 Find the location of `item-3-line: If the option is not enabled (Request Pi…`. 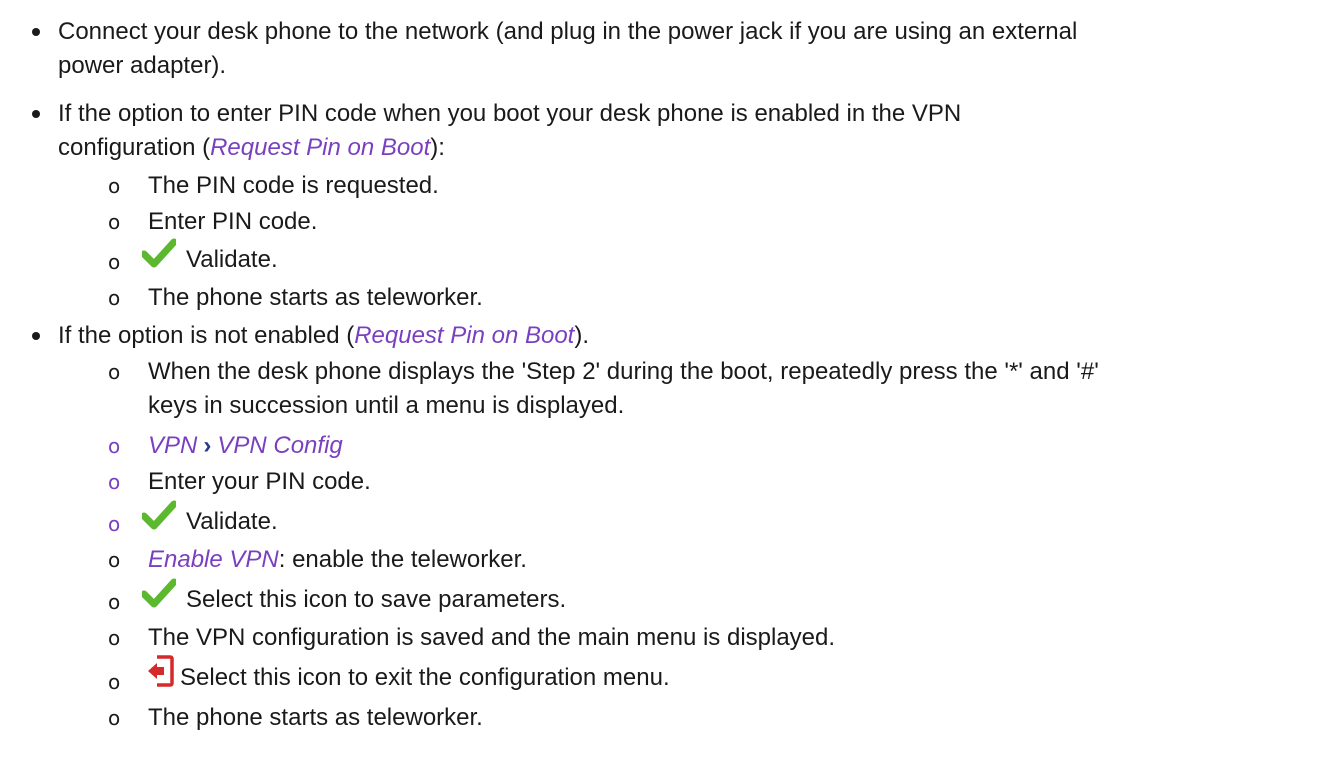

item-3-line: If the option is not enabled (Request Pi… is located at coordinates (323, 336).